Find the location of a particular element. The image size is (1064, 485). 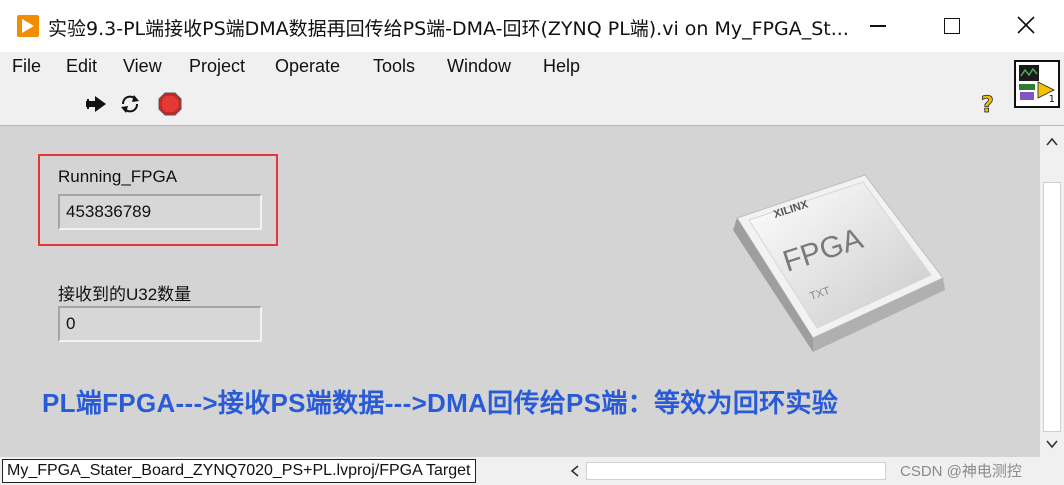

scroll-up-icon is located at coordinates (1052, 141).